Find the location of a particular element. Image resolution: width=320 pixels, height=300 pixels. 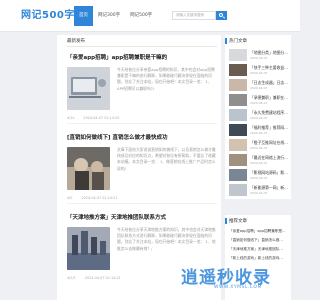

article-meta: 4/2/1 2024-04-07 01:14:21 is located at coordinates (94, 278).